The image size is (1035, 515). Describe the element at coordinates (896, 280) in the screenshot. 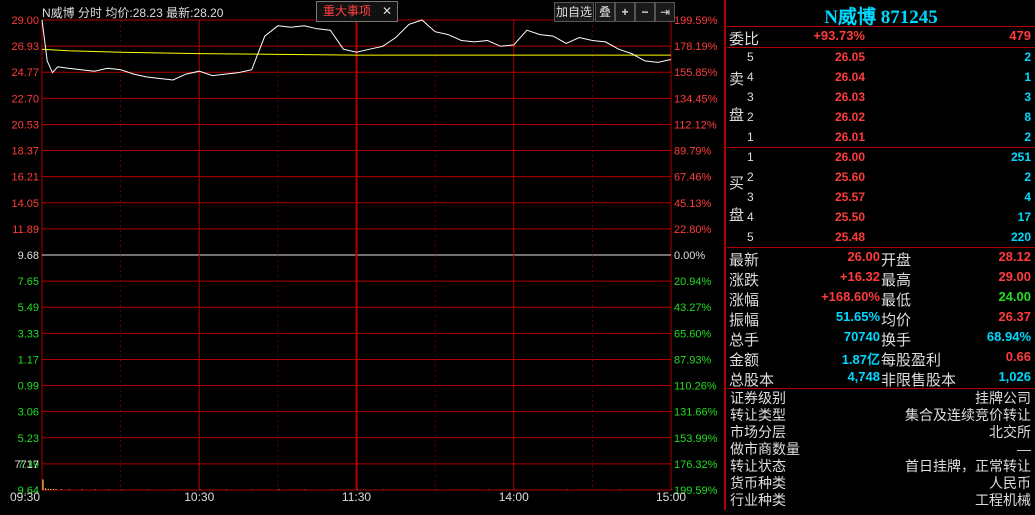

I see `stat-label: 最高` at that location.